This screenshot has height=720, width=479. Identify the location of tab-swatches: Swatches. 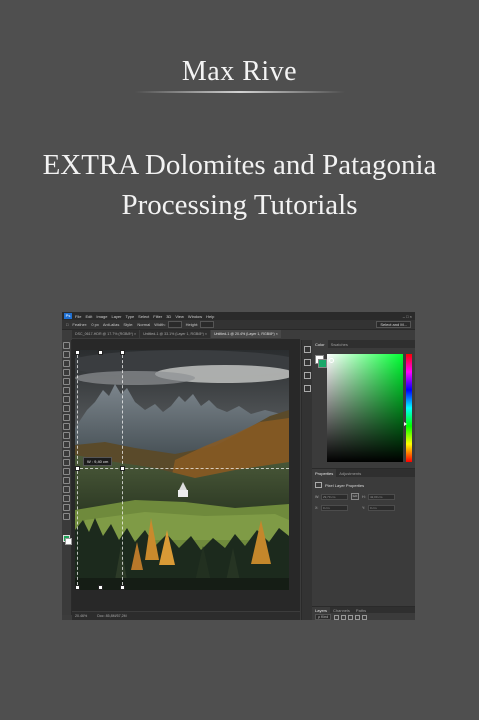
(339, 344).